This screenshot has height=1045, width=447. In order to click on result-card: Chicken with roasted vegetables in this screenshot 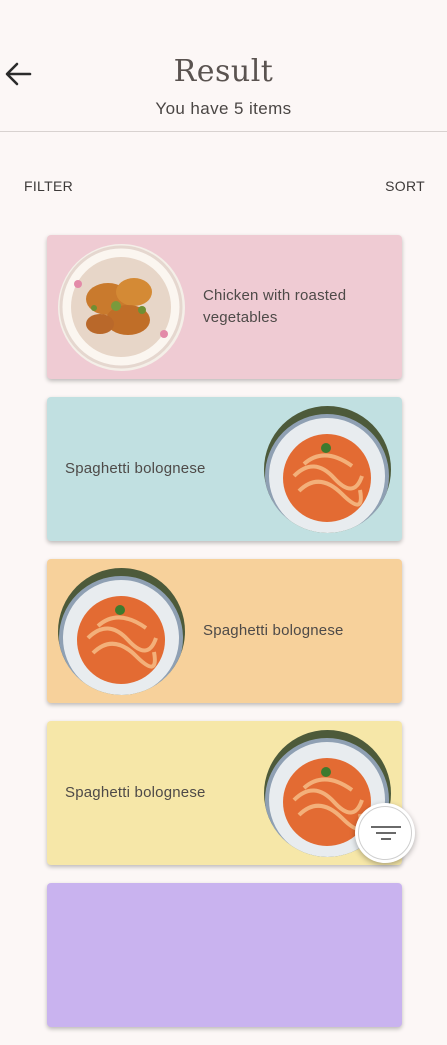, I will do `click(224, 307)`.